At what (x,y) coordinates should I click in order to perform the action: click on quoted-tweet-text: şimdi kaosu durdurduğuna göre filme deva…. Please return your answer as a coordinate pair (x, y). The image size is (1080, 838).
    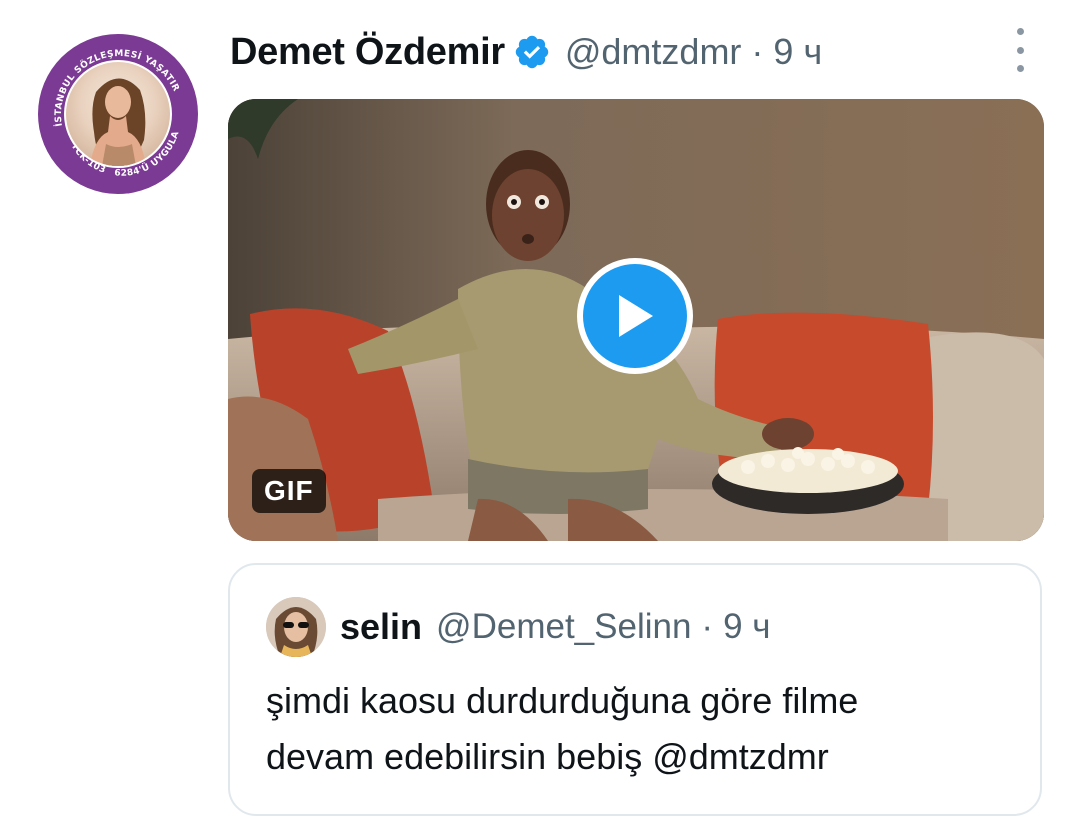
    Looking at the image, I should click on (641, 729).